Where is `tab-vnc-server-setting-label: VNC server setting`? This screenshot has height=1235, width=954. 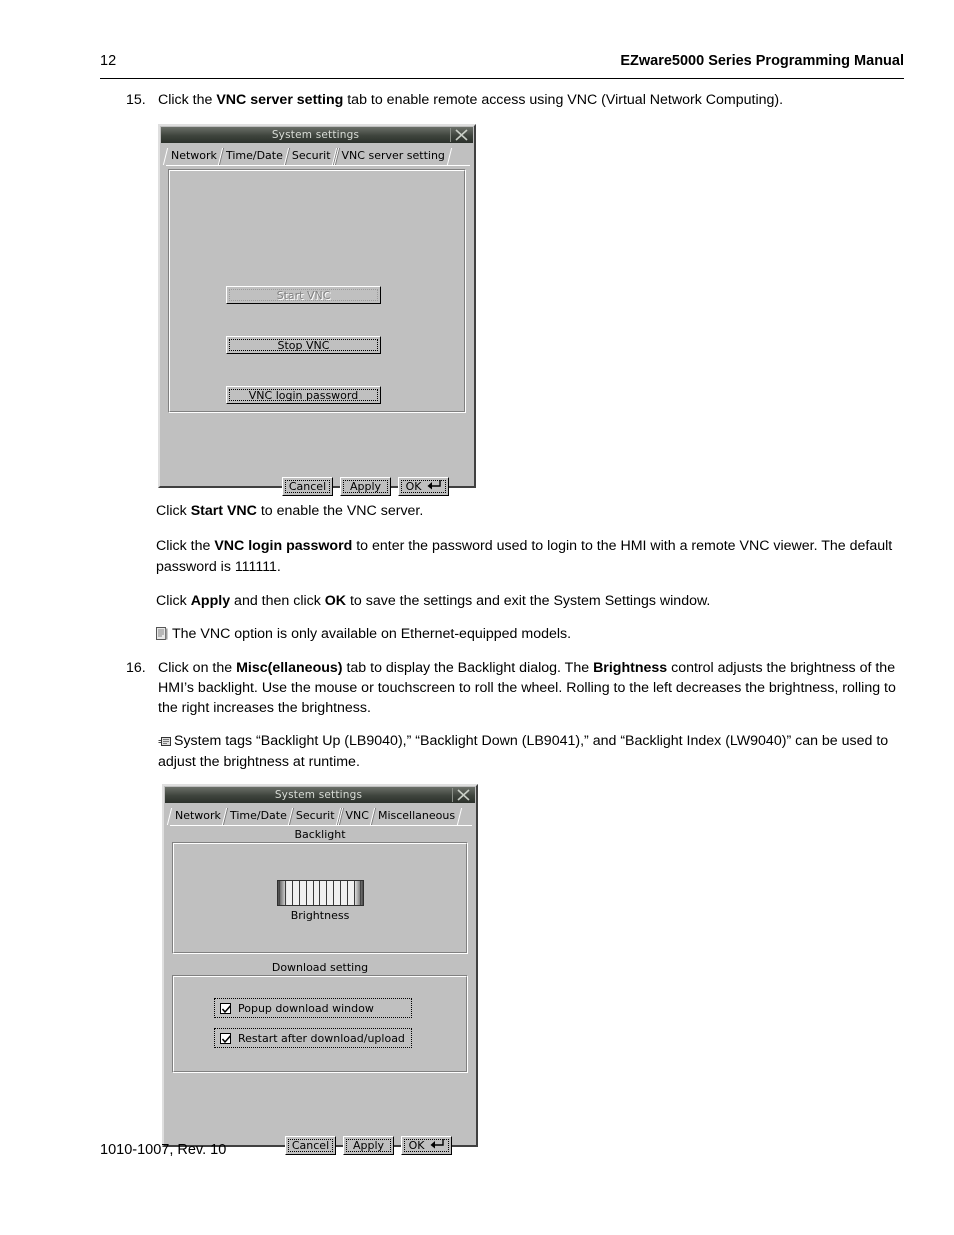
tab-vnc-server-setting-label: VNC server setting is located at coordinates (393, 155).